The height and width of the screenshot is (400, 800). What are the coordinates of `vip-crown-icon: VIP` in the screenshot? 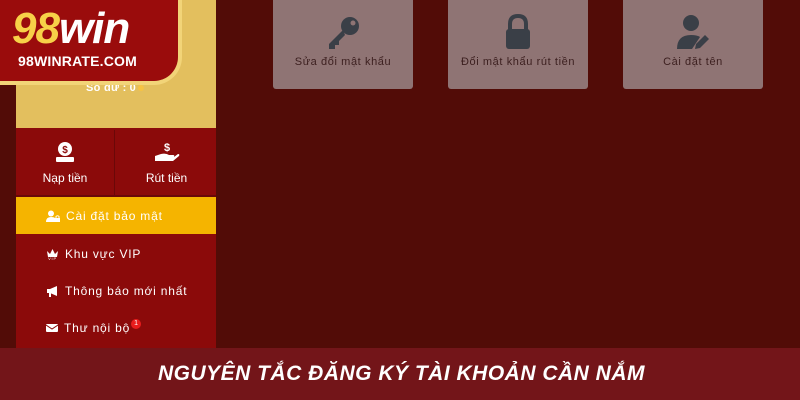 It's located at (52, 254).